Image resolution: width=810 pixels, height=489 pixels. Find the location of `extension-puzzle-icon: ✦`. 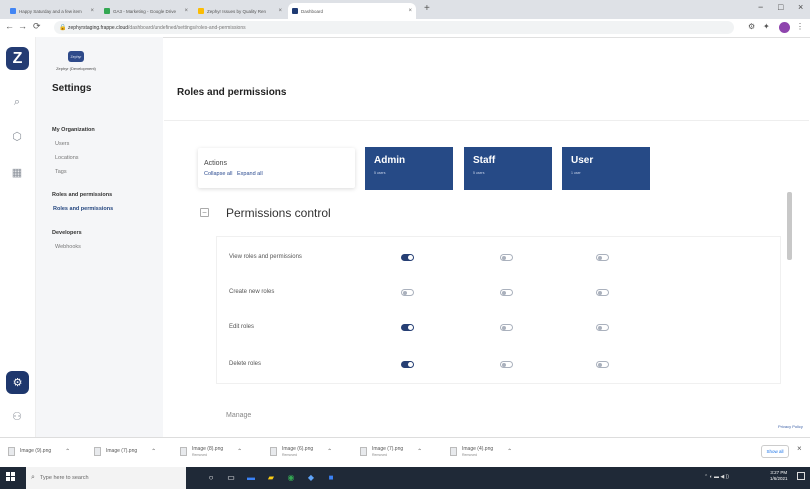

extension-puzzle-icon: ✦ is located at coordinates (766, 26).